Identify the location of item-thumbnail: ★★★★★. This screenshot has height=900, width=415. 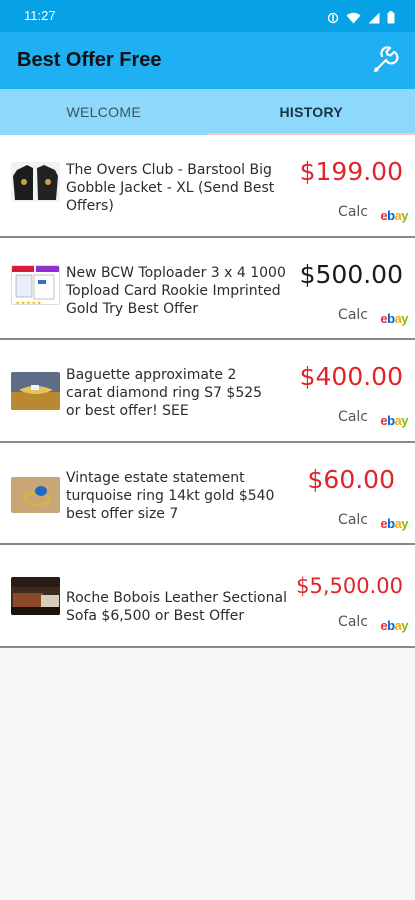
(35, 284).